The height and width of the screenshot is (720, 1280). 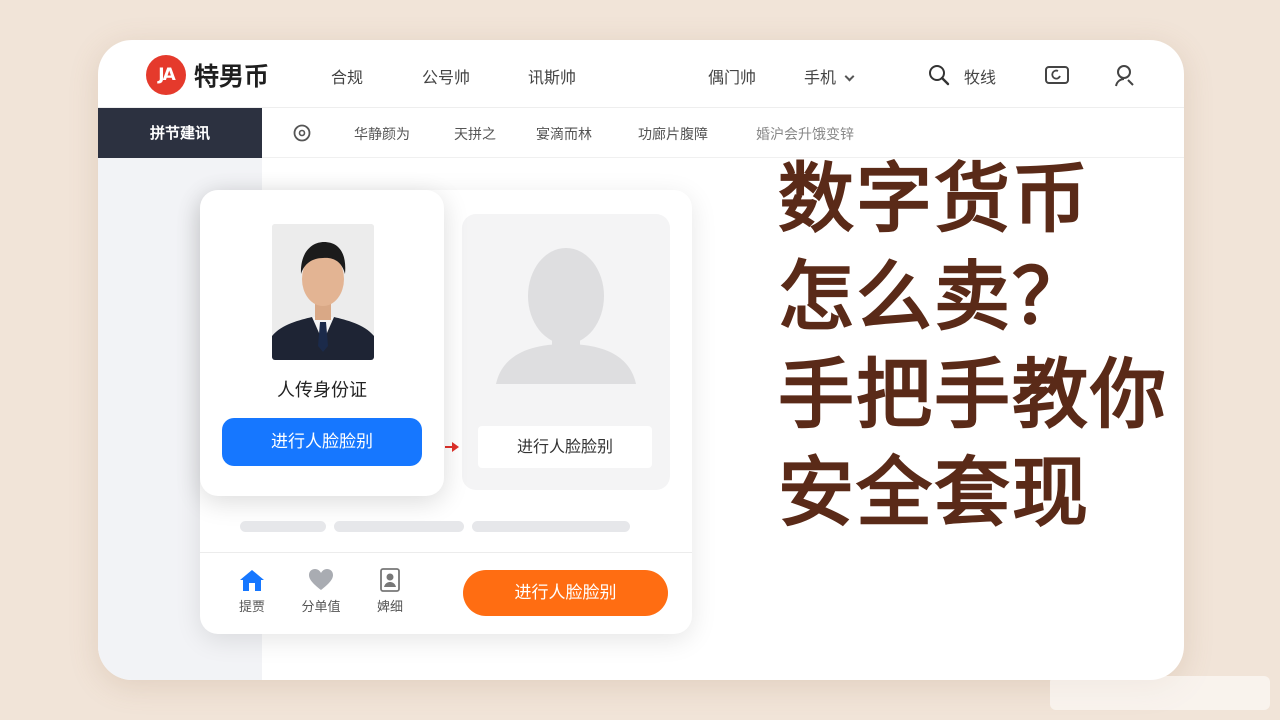 I want to click on subnav-active-tab: 拼节建讯, so click(x=180, y=133).